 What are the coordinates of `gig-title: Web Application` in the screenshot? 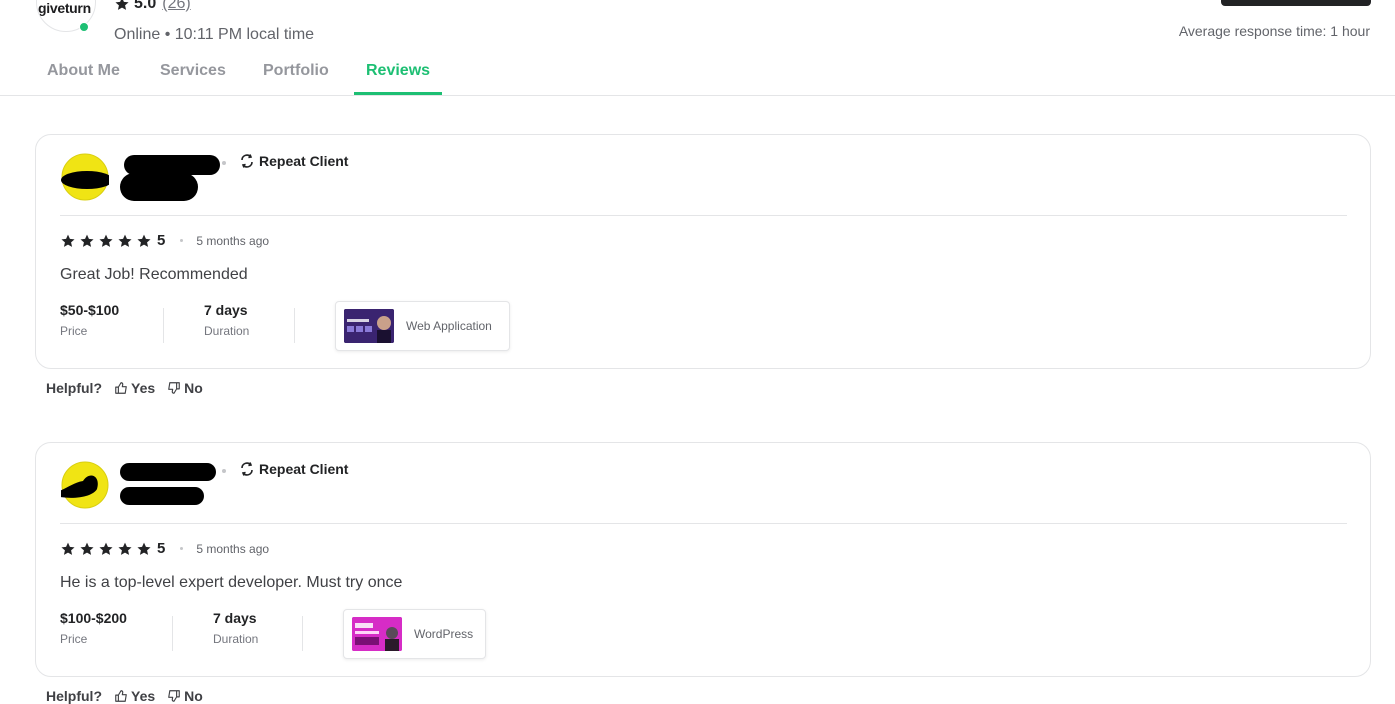 It's located at (449, 326).